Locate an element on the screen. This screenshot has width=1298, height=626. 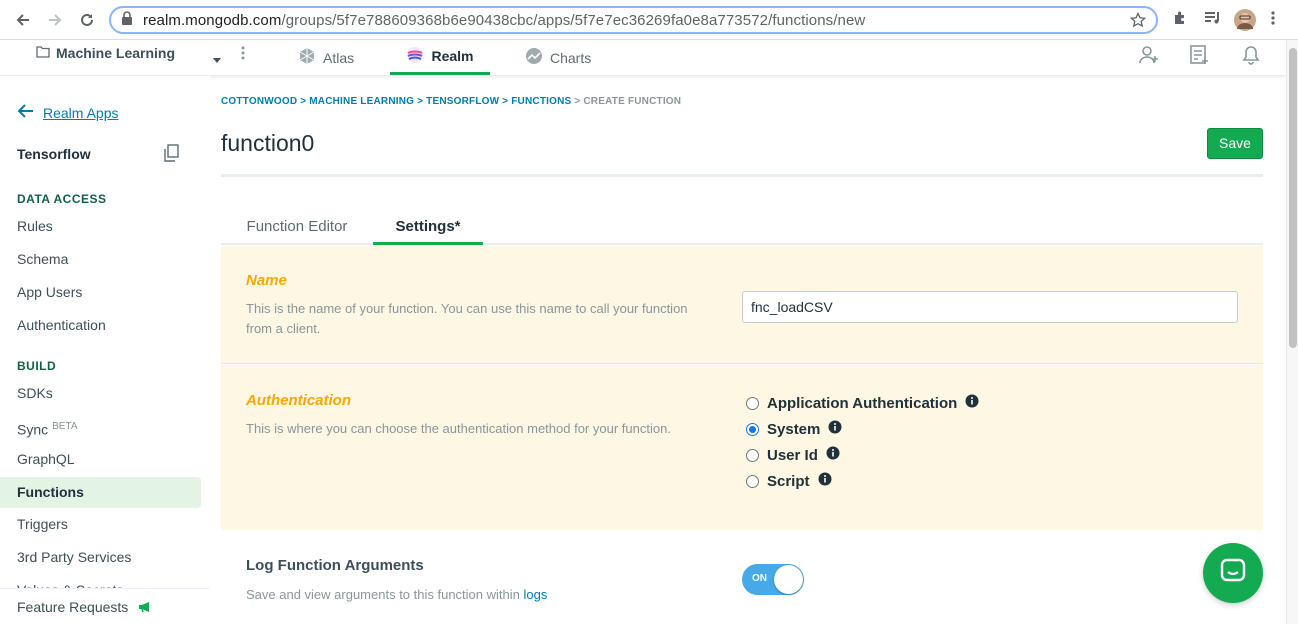
extensions-icon is located at coordinates (1180, 20).